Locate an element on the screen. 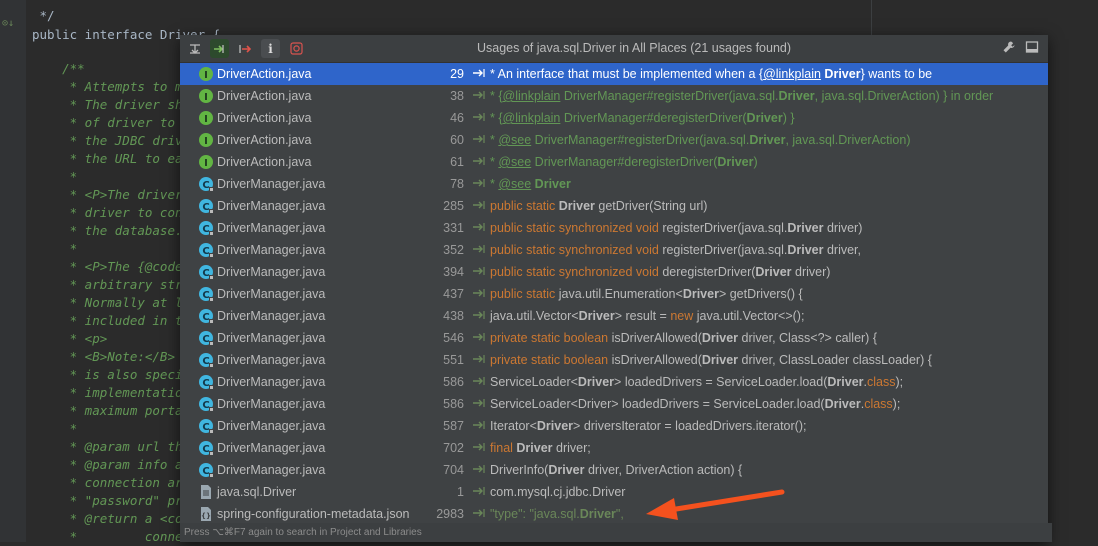 The width and height of the screenshot is (1098, 546). snippet-token: class is located at coordinates (881, 382).